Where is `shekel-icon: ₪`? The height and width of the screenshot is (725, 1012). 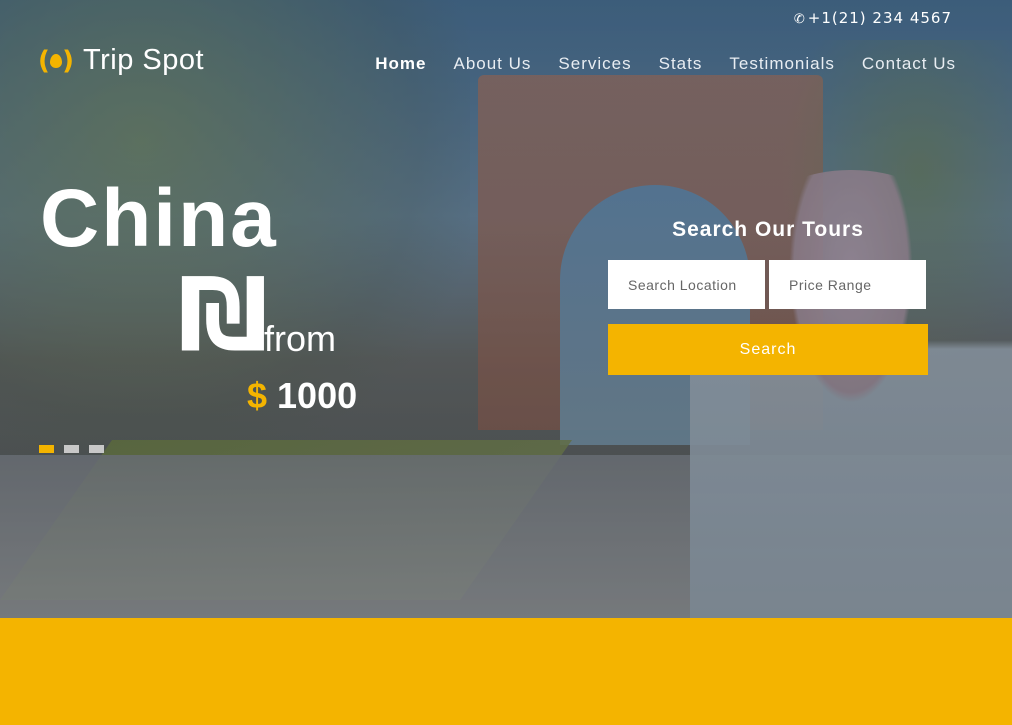
shekel-icon: ₪ is located at coordinates (223, 314).